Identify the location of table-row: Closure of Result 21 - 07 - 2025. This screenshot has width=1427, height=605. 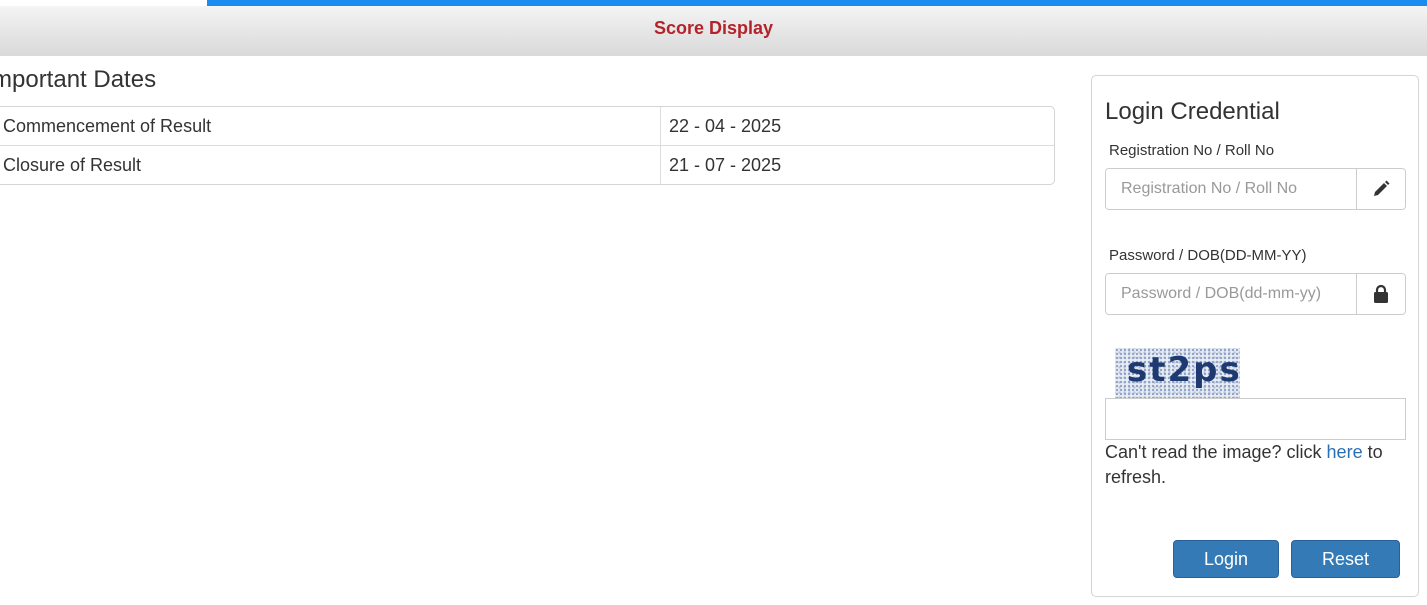
(527, 164).